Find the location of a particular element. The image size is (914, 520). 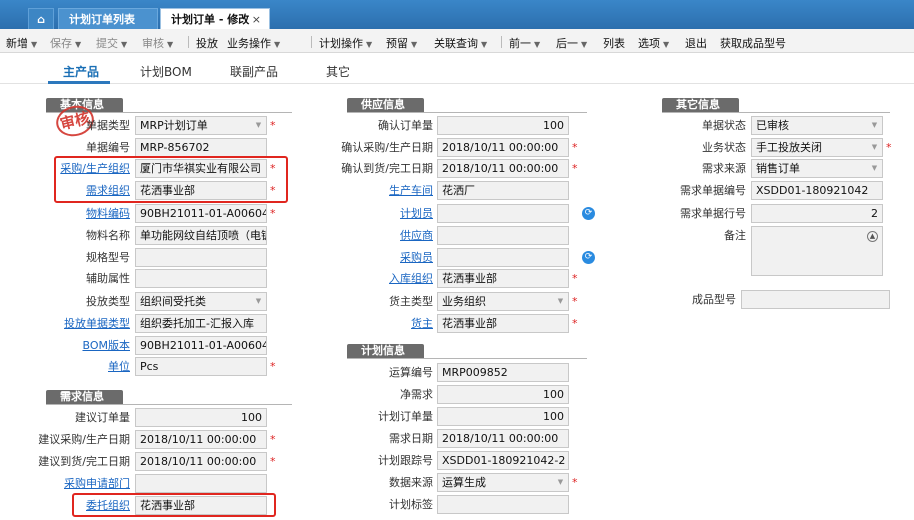

req-dept-link: 采购申请部门 is located at coordinates (75, 483).